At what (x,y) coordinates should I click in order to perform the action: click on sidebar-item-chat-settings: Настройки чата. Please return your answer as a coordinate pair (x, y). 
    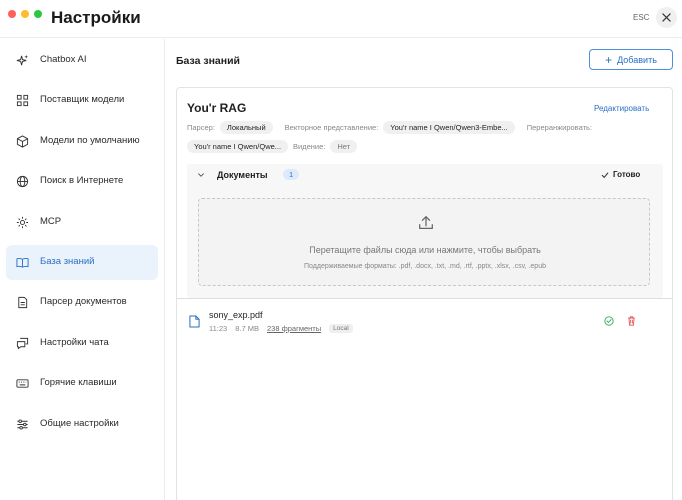
    Looking at the image, I should click on (82, 343).